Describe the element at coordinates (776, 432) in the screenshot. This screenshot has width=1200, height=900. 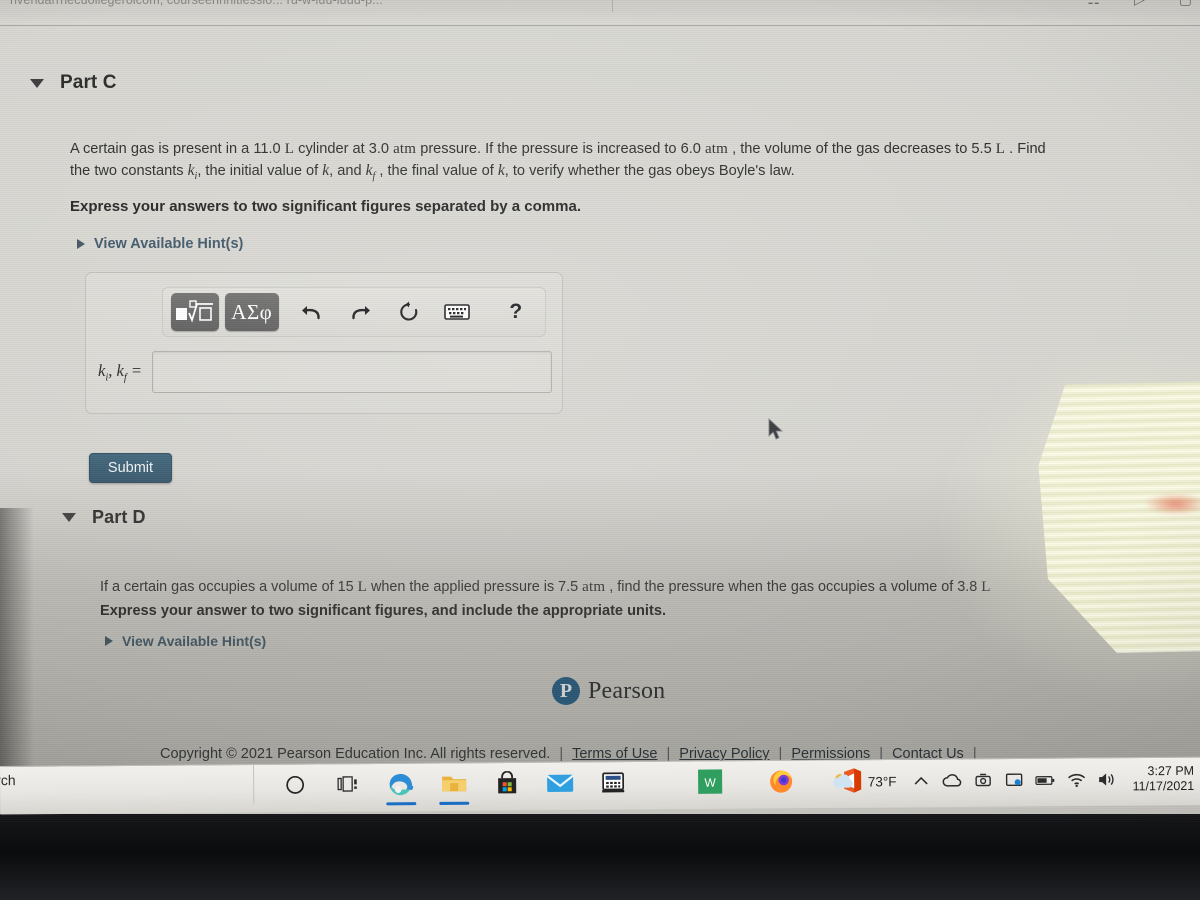
I see `mouse-cursor-icon` at that location.